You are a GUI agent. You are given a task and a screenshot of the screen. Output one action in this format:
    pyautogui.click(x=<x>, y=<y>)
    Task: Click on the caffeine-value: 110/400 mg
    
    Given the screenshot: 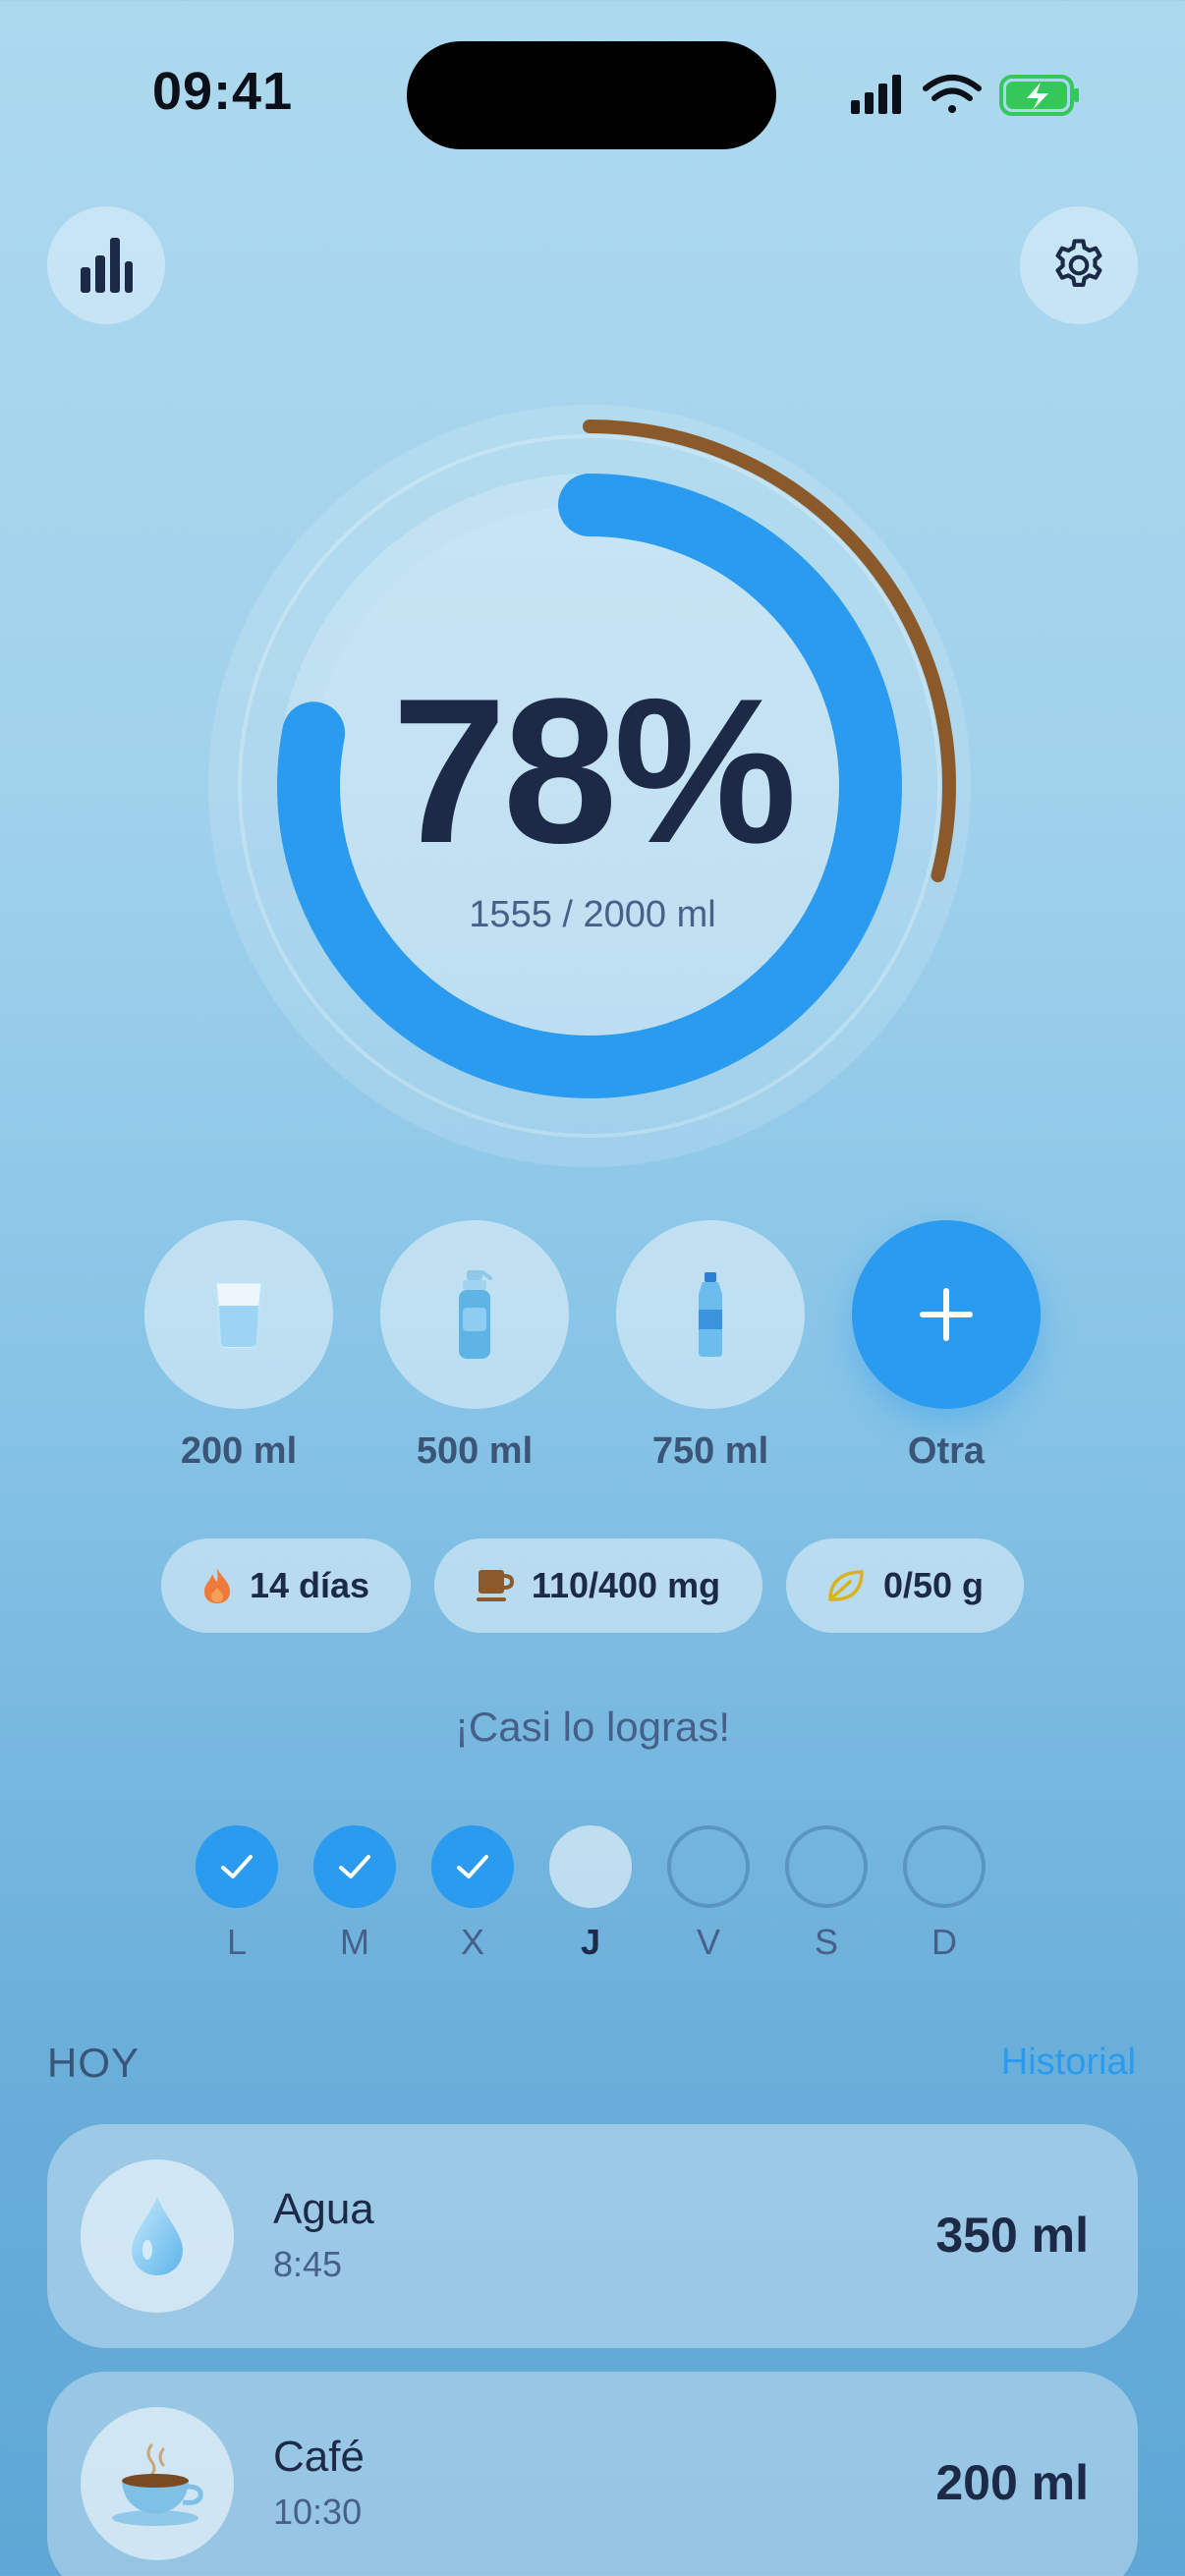 What is the action you would take?
    pyautogui.click(x=626, y=1585)
    